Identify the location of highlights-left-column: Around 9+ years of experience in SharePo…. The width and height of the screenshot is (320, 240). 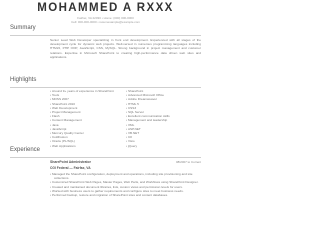
(87, 118).